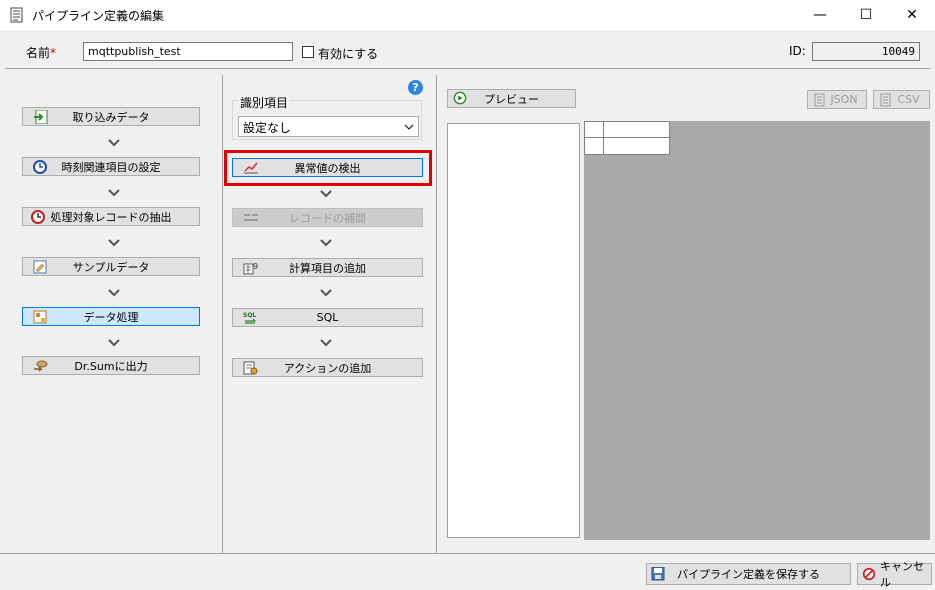  What do you see at coordinates (894, 574) in the screenshot?
I see `cancel-button: キャンセル` at bounding box center [894, 574].